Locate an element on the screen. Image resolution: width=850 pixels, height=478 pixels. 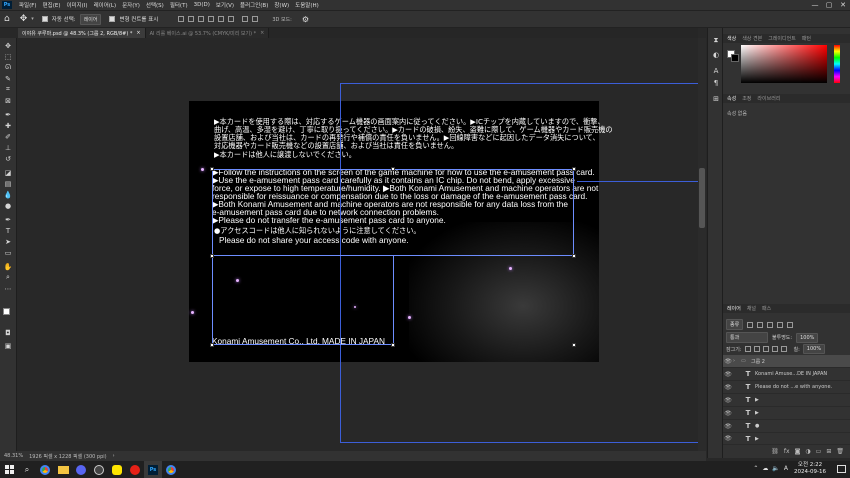
lock-transparent-icon is located at coordinates (747, 349).